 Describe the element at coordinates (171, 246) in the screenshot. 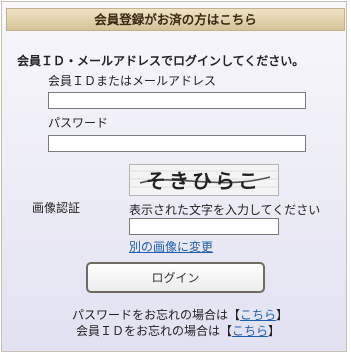

I see `change-captcha-link: 別の画像に変更` at that location.